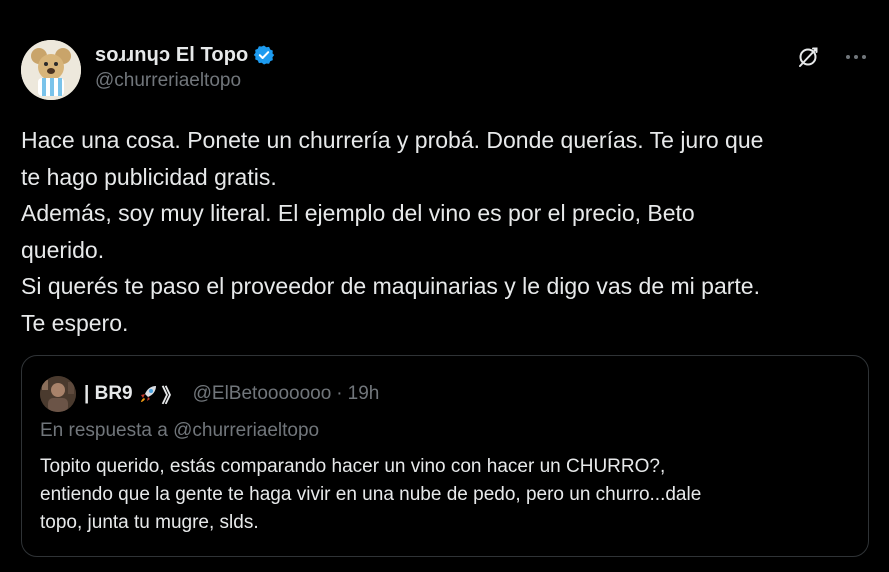 This screenshot has width=889, height=572. Describe the element at coordinates (51, 70) in the screenshot. I see `author-avatar` at that location.